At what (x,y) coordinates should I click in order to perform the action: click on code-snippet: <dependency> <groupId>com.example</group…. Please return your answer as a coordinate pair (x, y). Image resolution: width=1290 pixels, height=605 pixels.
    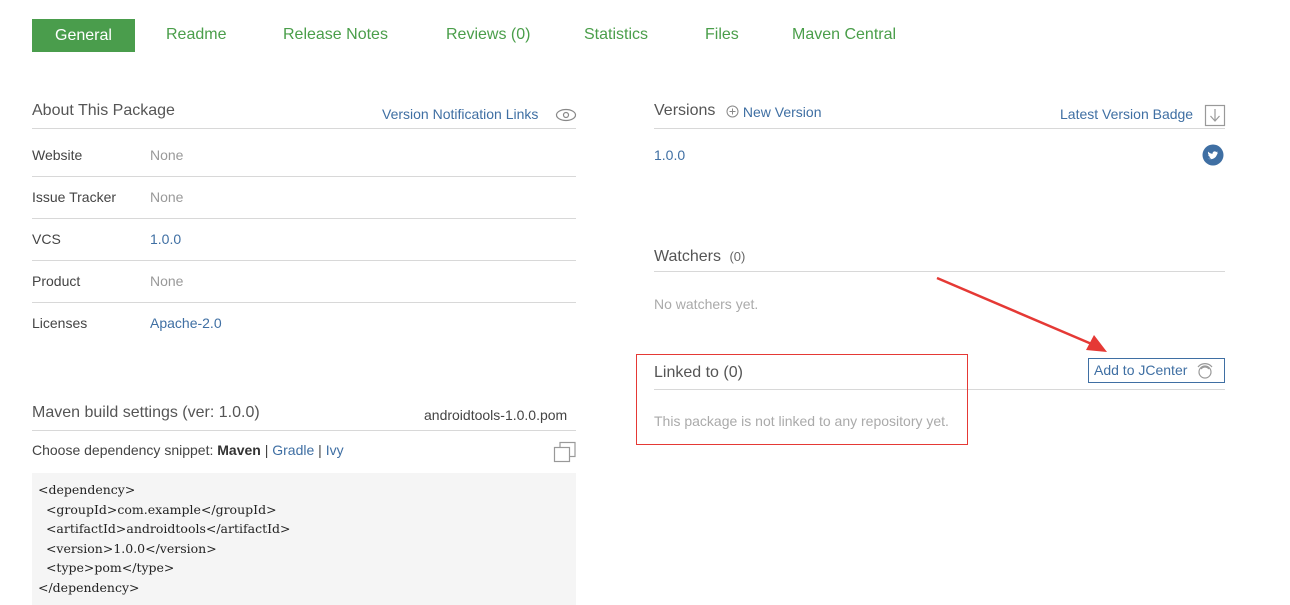
    Looking at the image, I should click on (304, 539).